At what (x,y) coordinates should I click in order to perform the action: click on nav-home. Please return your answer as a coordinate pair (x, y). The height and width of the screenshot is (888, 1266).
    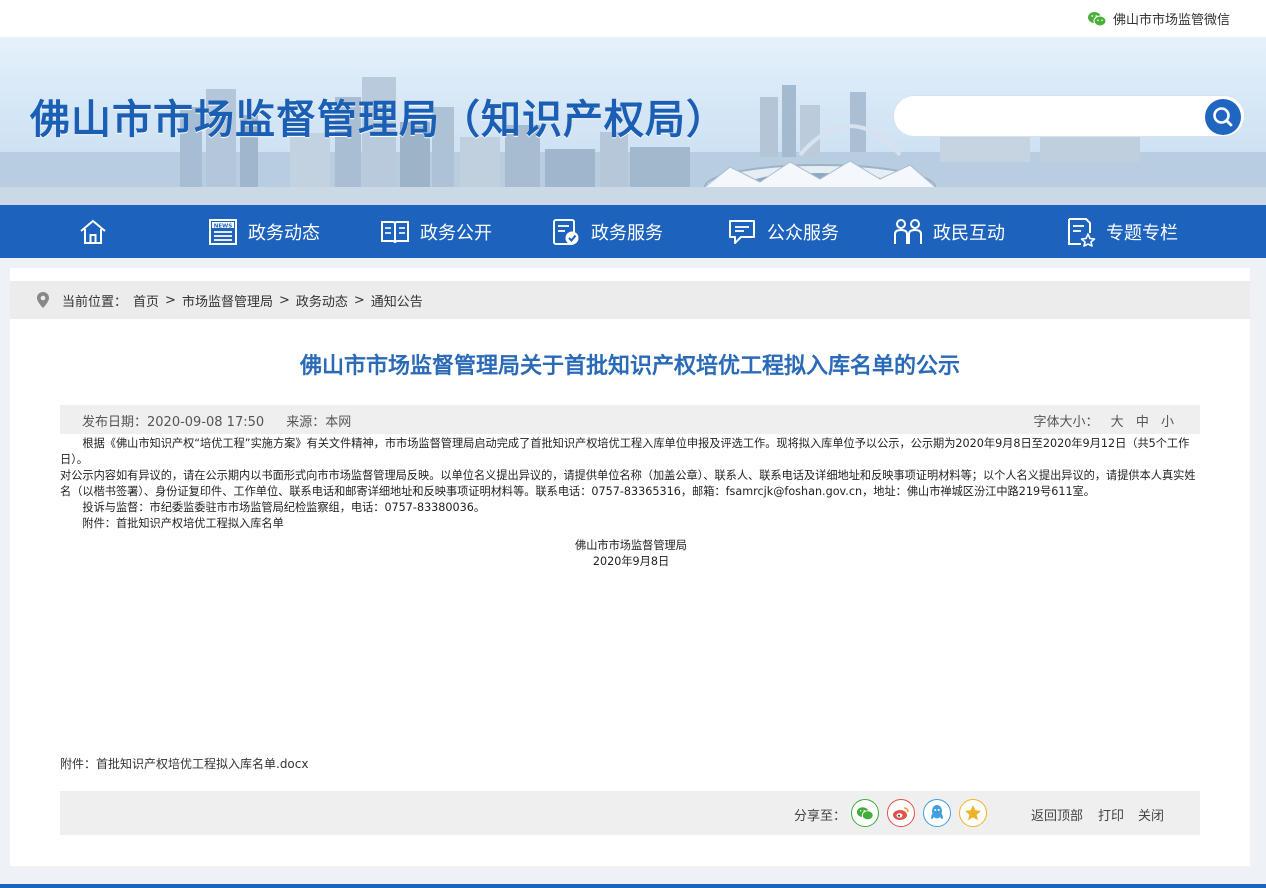
    Looking at the image, I should click on (93, 231).